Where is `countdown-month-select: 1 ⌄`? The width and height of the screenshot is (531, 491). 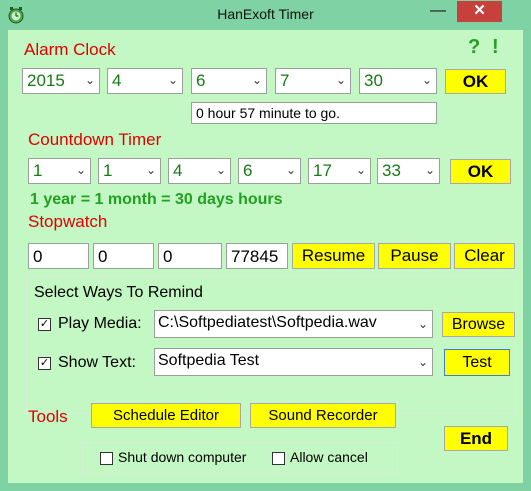
countdown-month-select: 1 ⌄ is located at coordinates (129, 171).